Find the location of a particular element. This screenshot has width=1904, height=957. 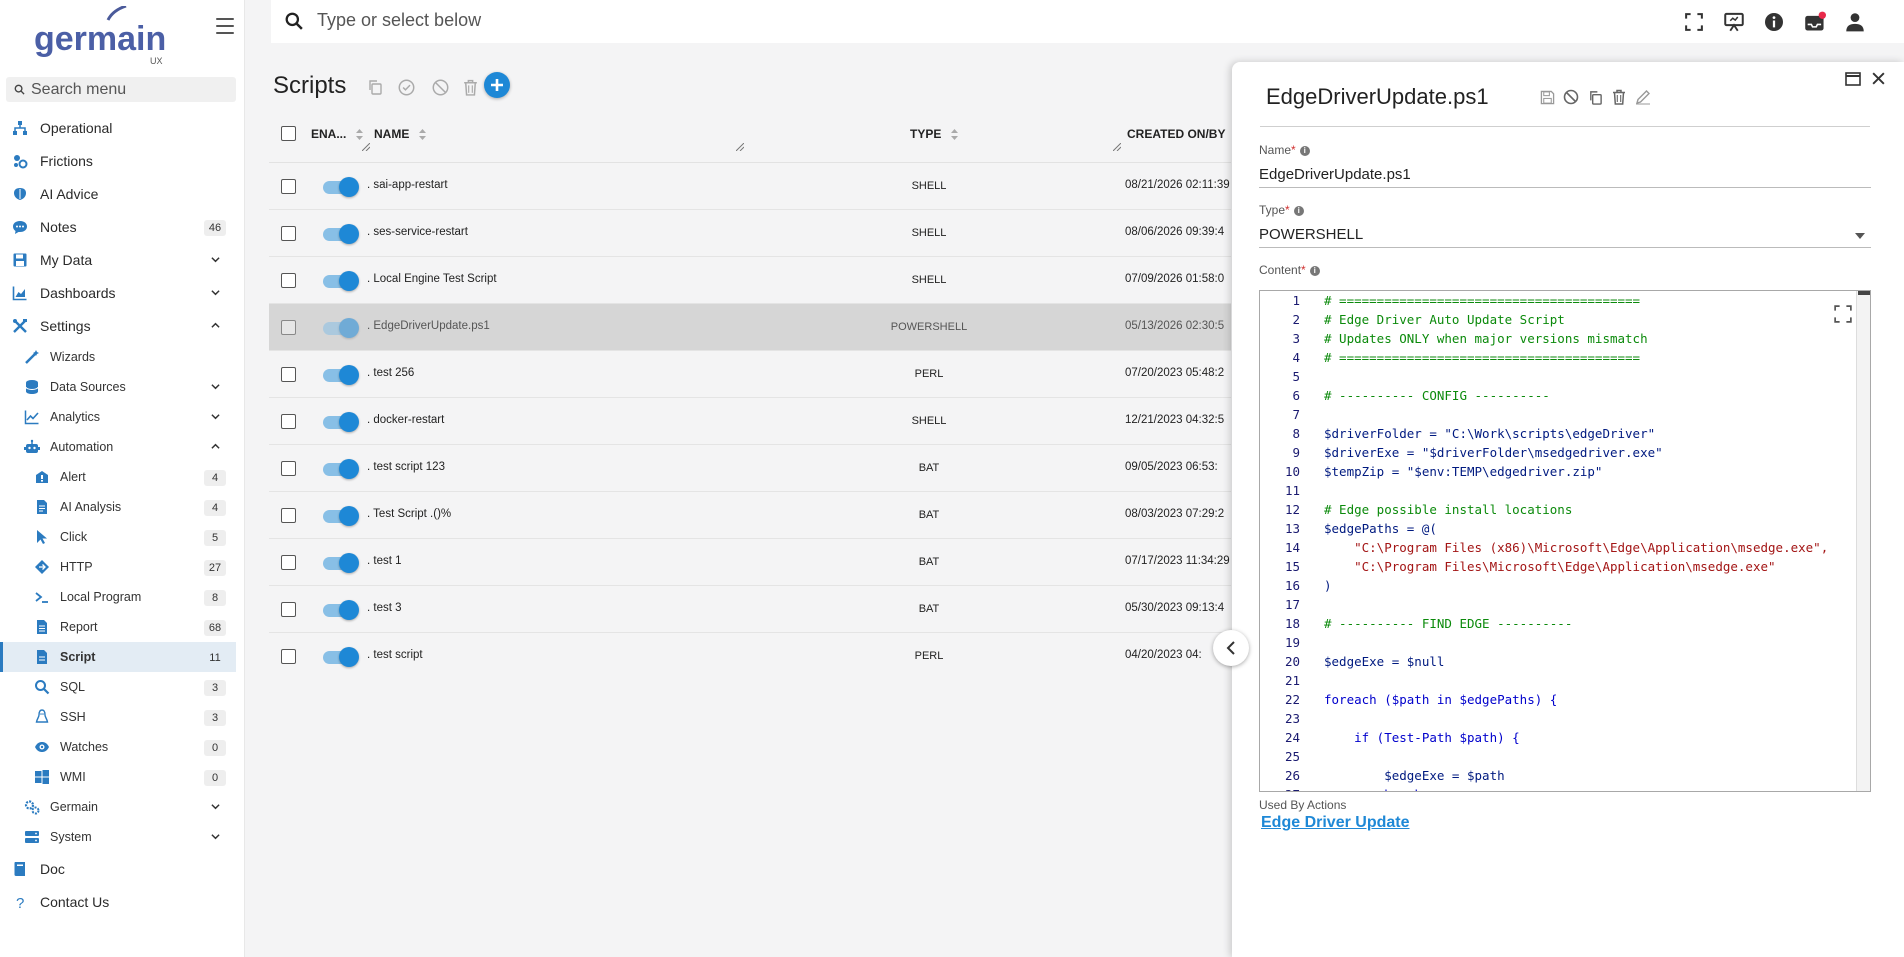

search-menu-box is located at coordinates (121, 89).